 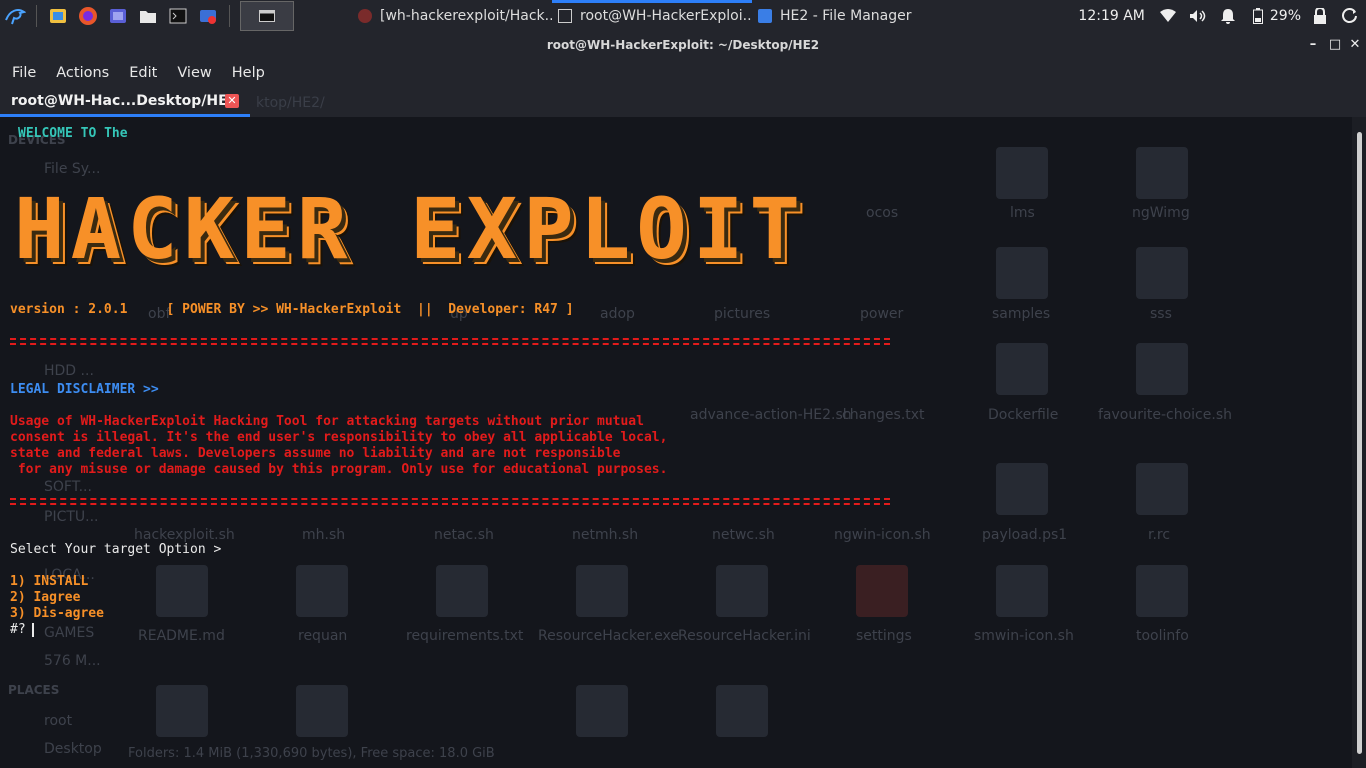 What do you see at coordinates (267, 15) in the screenshot?
I see `workspace-switcher` at bounding box center [267, 15].